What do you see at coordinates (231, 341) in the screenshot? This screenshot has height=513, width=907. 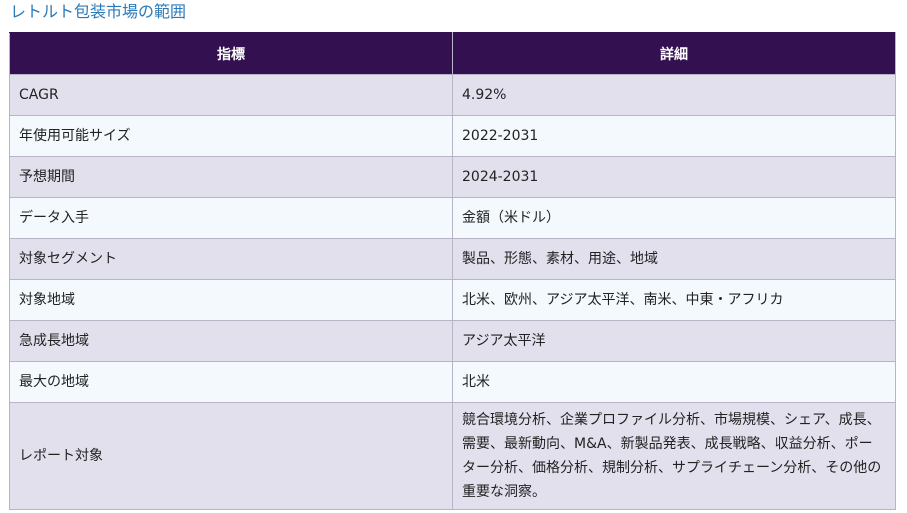 I see `row-label: 急成長地域` at bounding box center [231, 341].